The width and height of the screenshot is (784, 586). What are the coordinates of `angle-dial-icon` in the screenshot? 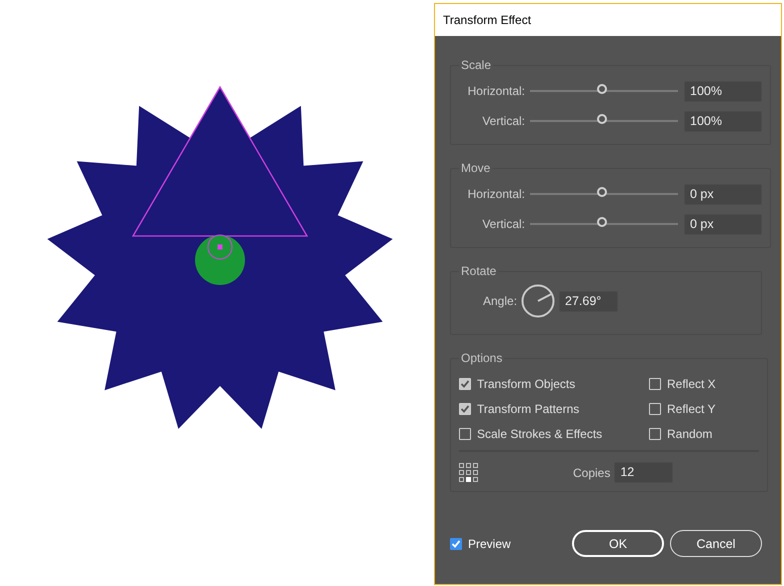 It's located at (538, 301).